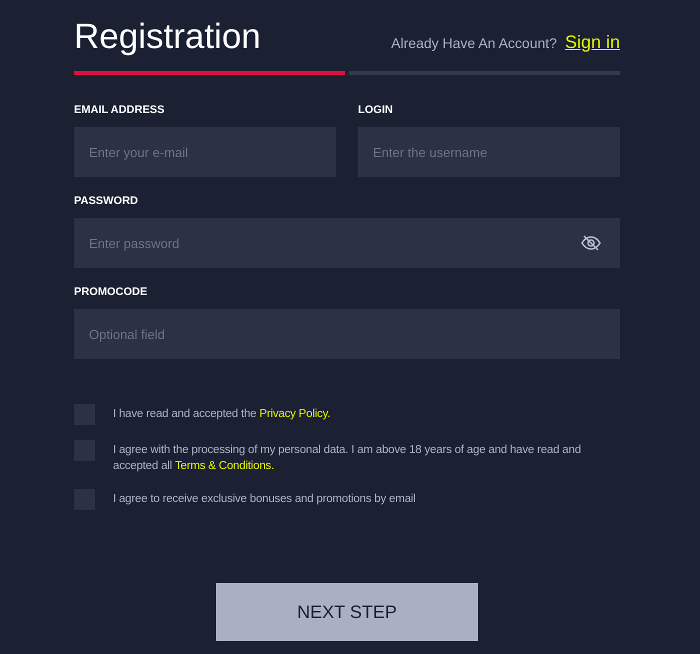 This screenshot has width=700, height=654. Describe the element at coordinates (592, 42) in the screenshot. I see `sign-in-link: Sign in` at that location.